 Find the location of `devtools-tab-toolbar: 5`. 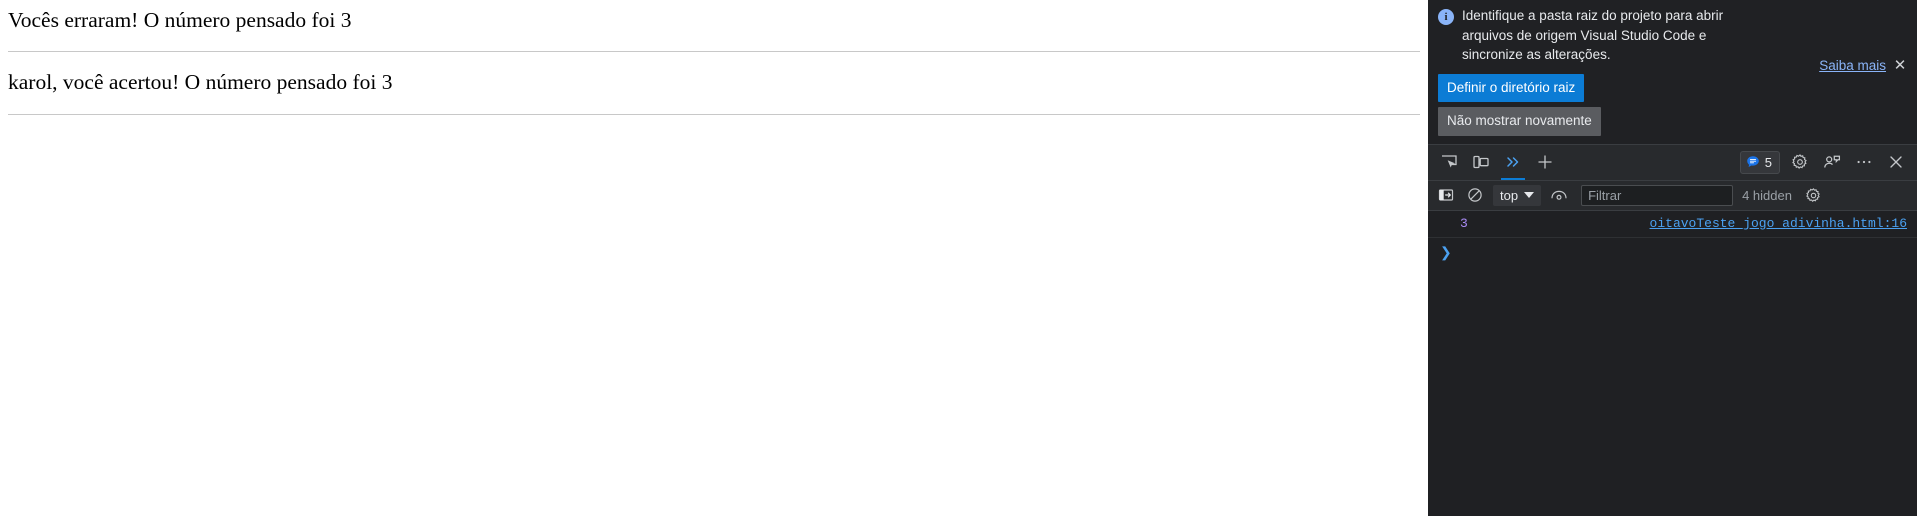

devtools-tab-toolbar: 5 is located at coordinates (1672, 161).